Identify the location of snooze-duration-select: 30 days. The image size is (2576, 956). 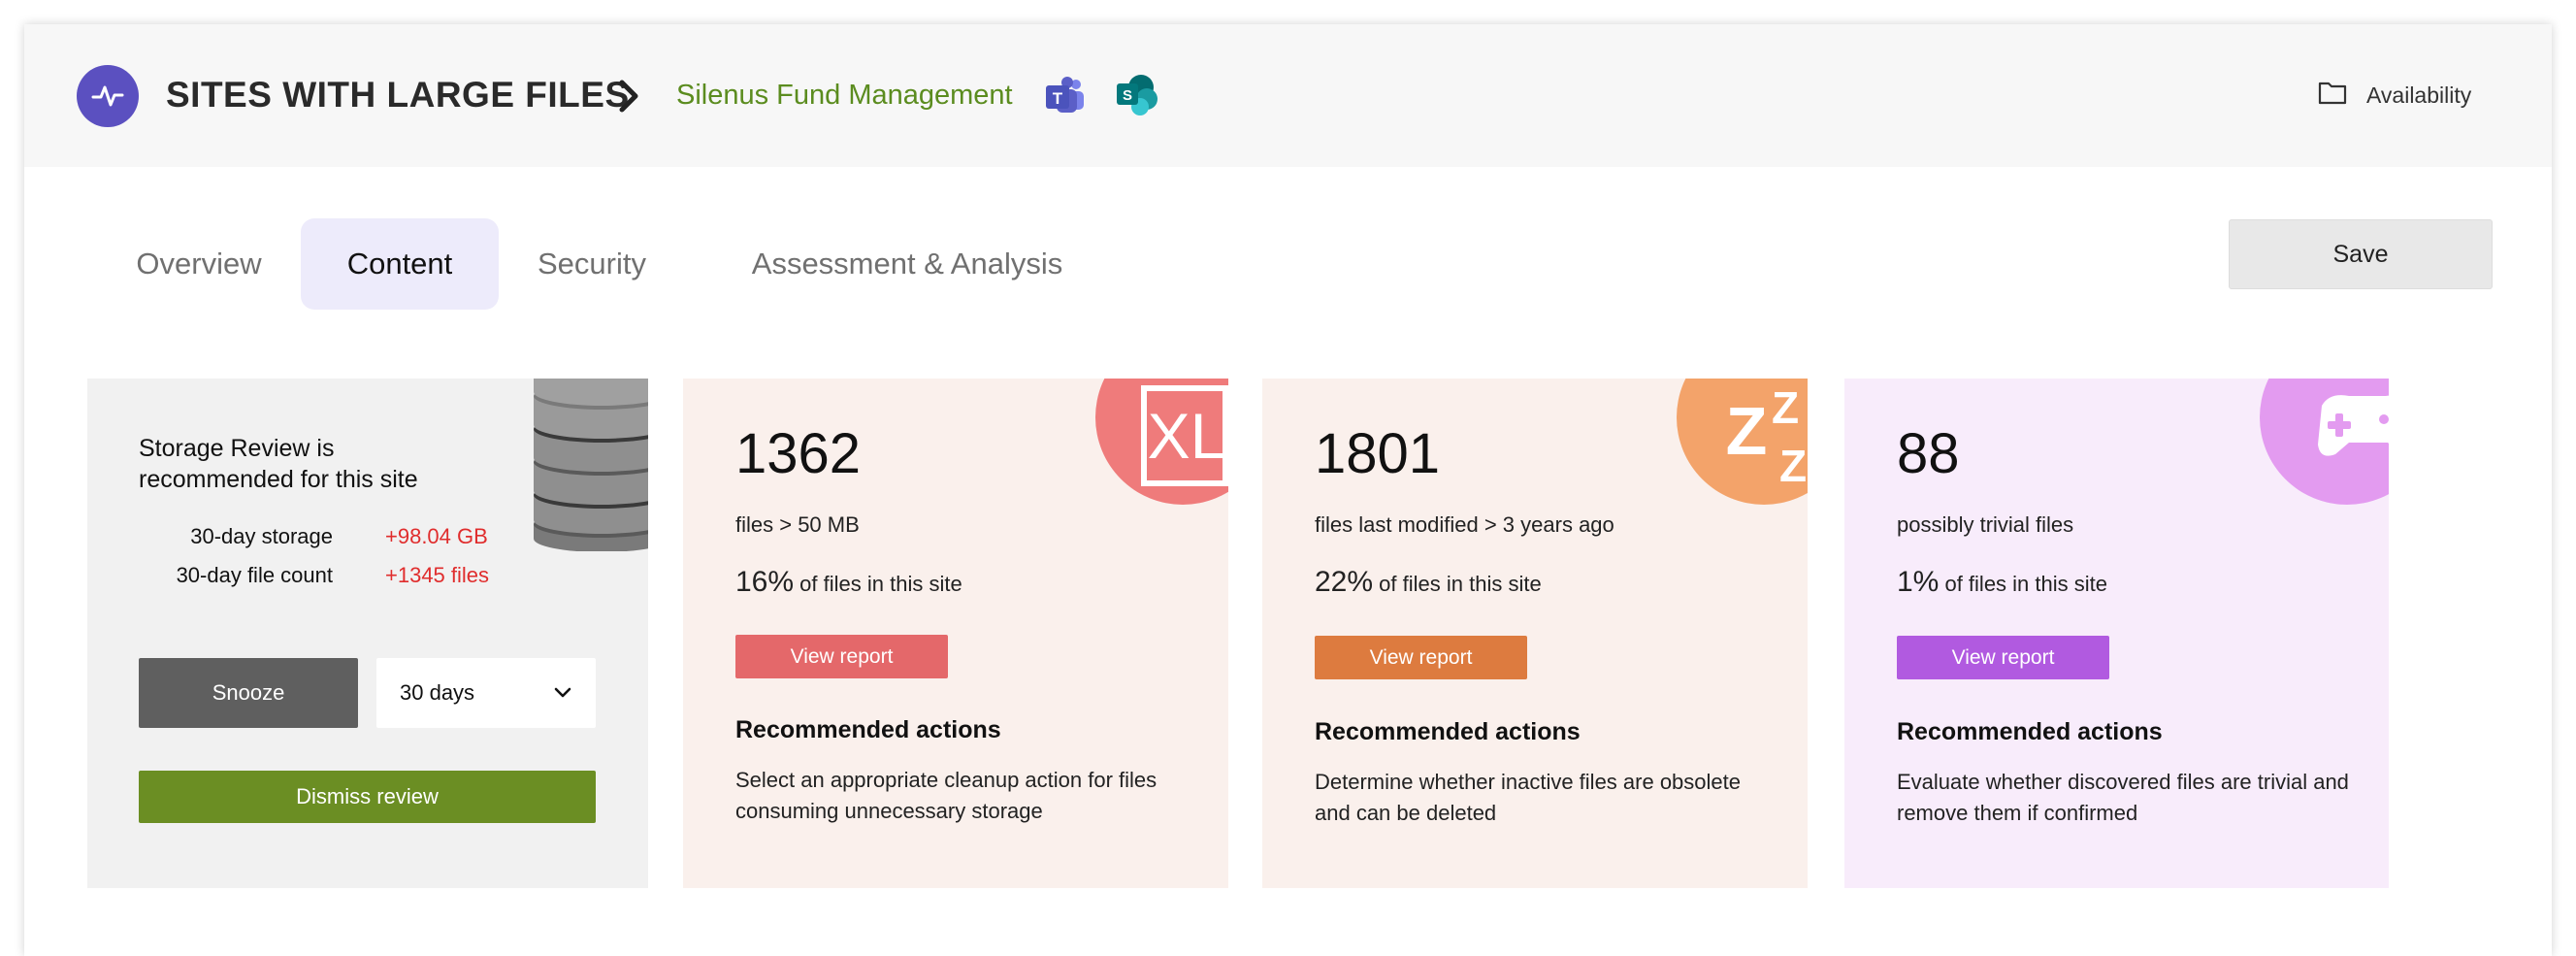
(486, 693).